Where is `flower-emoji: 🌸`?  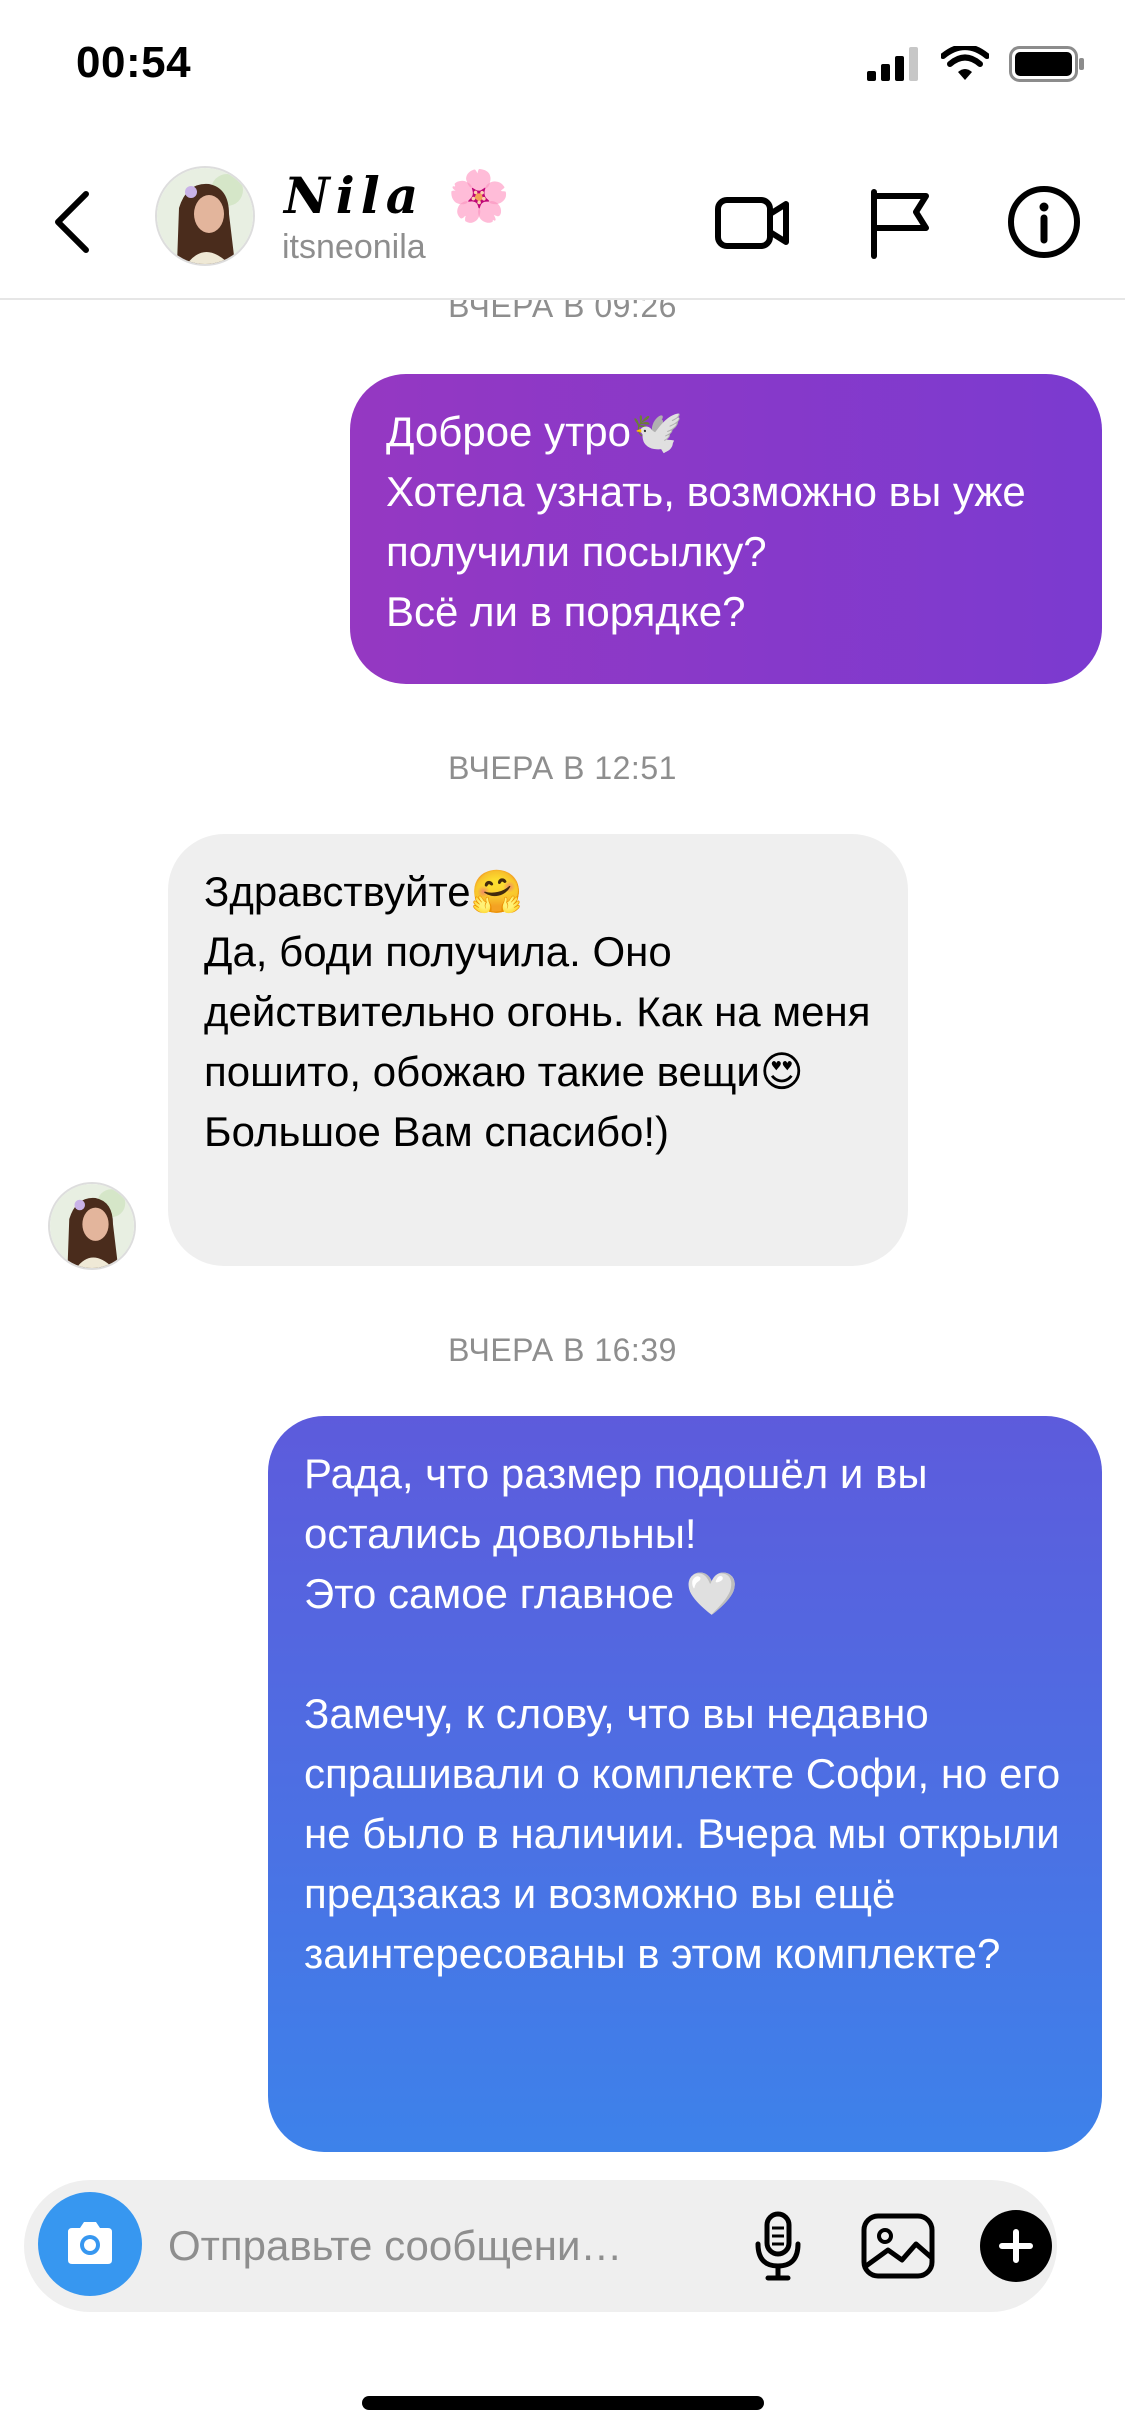
flower-emoji: 🌸 is located at coordinates (478, 195).